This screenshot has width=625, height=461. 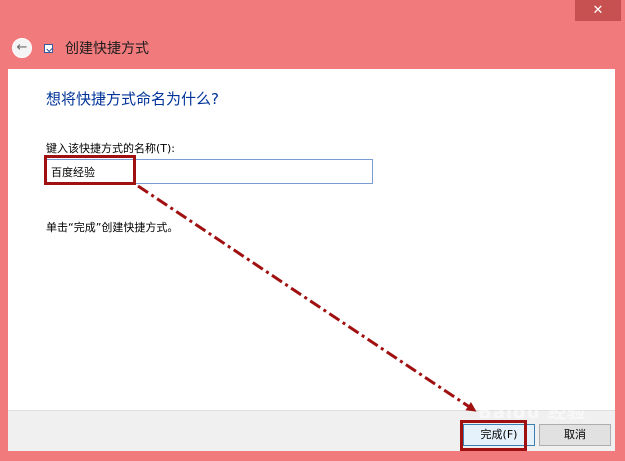 I want to click on finish-hint: 单击“完成”创建快捷方式。, so click(x=112, y=227).